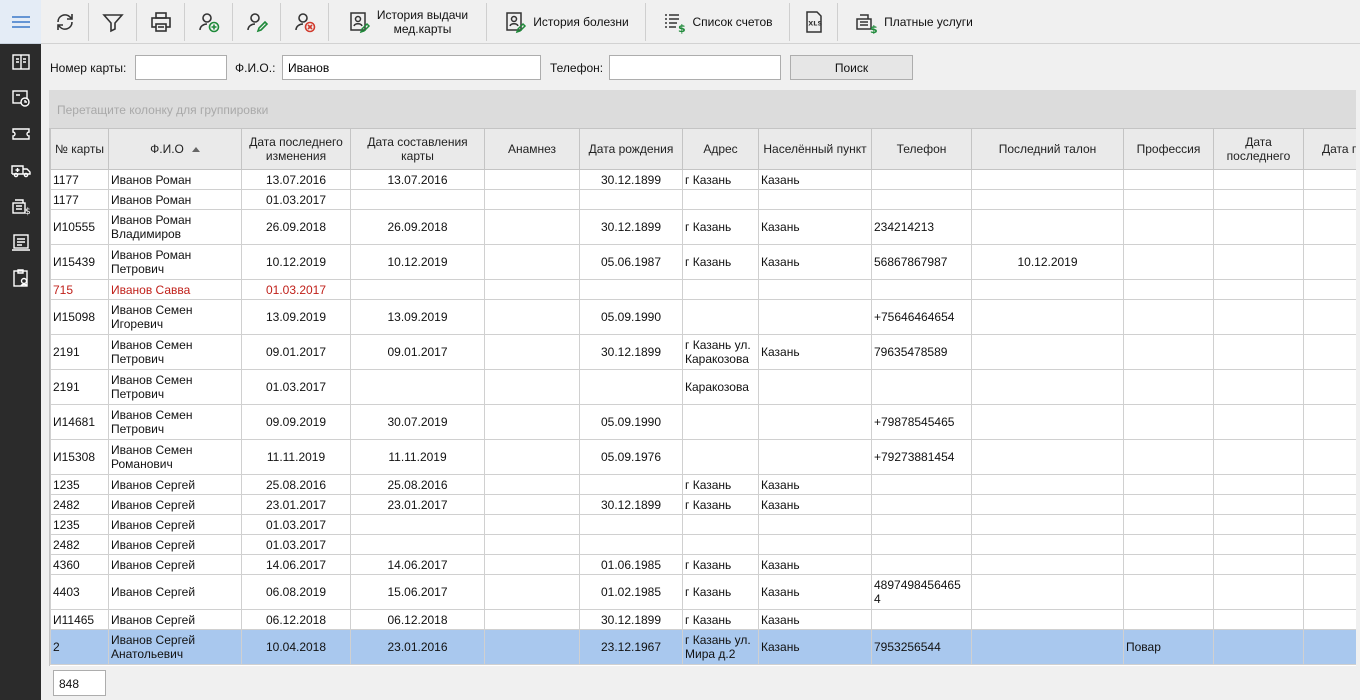 The image size is (1360, 700). I want to click on table-cell: Иванов Савва, so click(175, 289).